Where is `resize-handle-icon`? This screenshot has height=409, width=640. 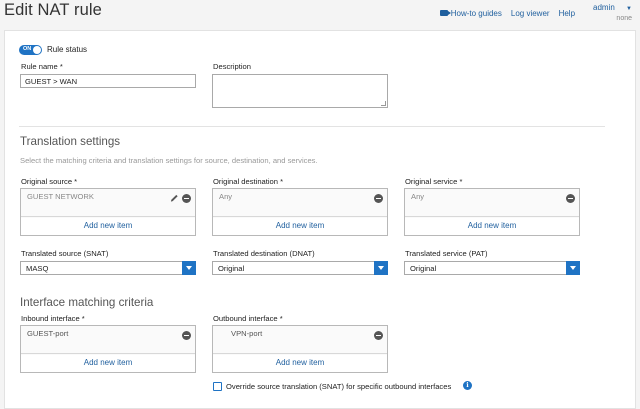
resize-handle-icon is located at coordinates (383, 103).